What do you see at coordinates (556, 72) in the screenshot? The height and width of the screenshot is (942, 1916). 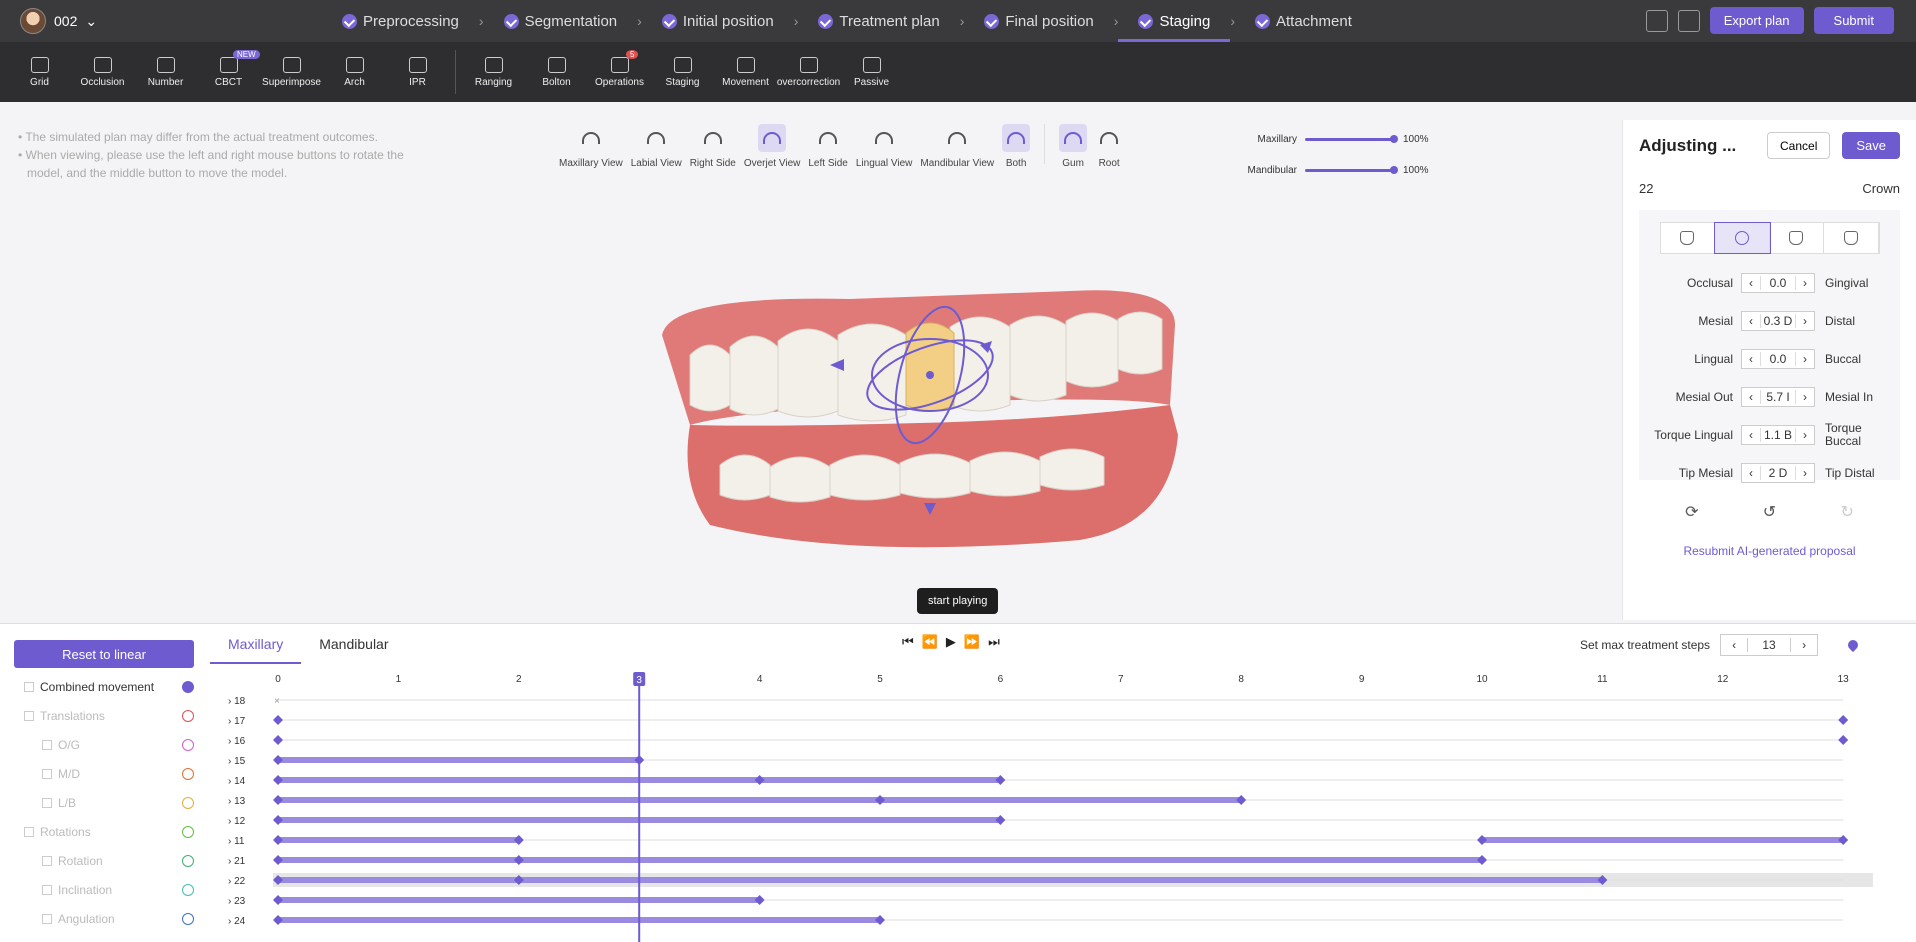 I see `tool-bolton: Bolton` at bounding box center [556, 72].